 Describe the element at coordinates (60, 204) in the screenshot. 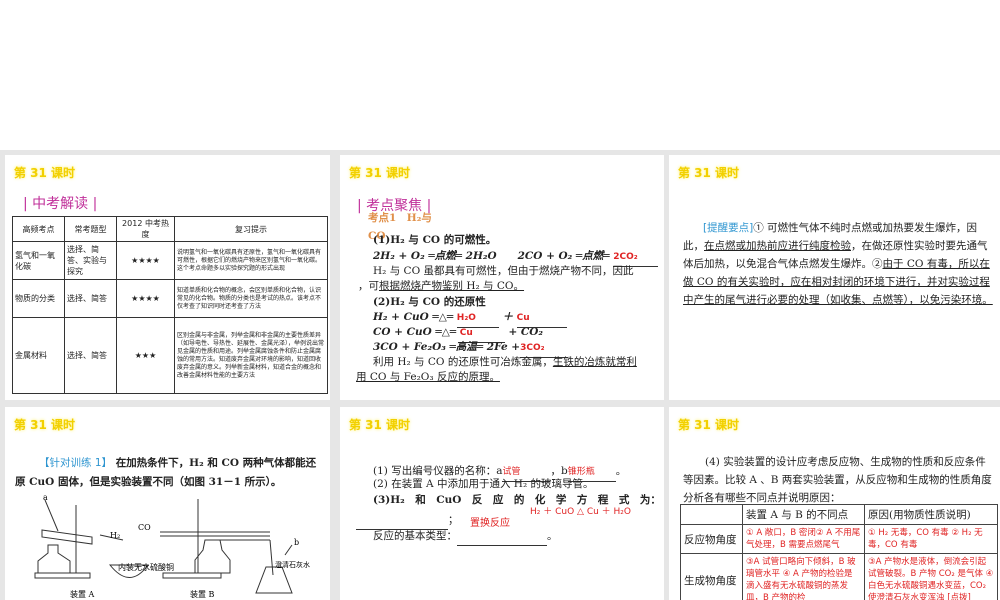

I see `section-heading: | 中考解读 |` at that location.